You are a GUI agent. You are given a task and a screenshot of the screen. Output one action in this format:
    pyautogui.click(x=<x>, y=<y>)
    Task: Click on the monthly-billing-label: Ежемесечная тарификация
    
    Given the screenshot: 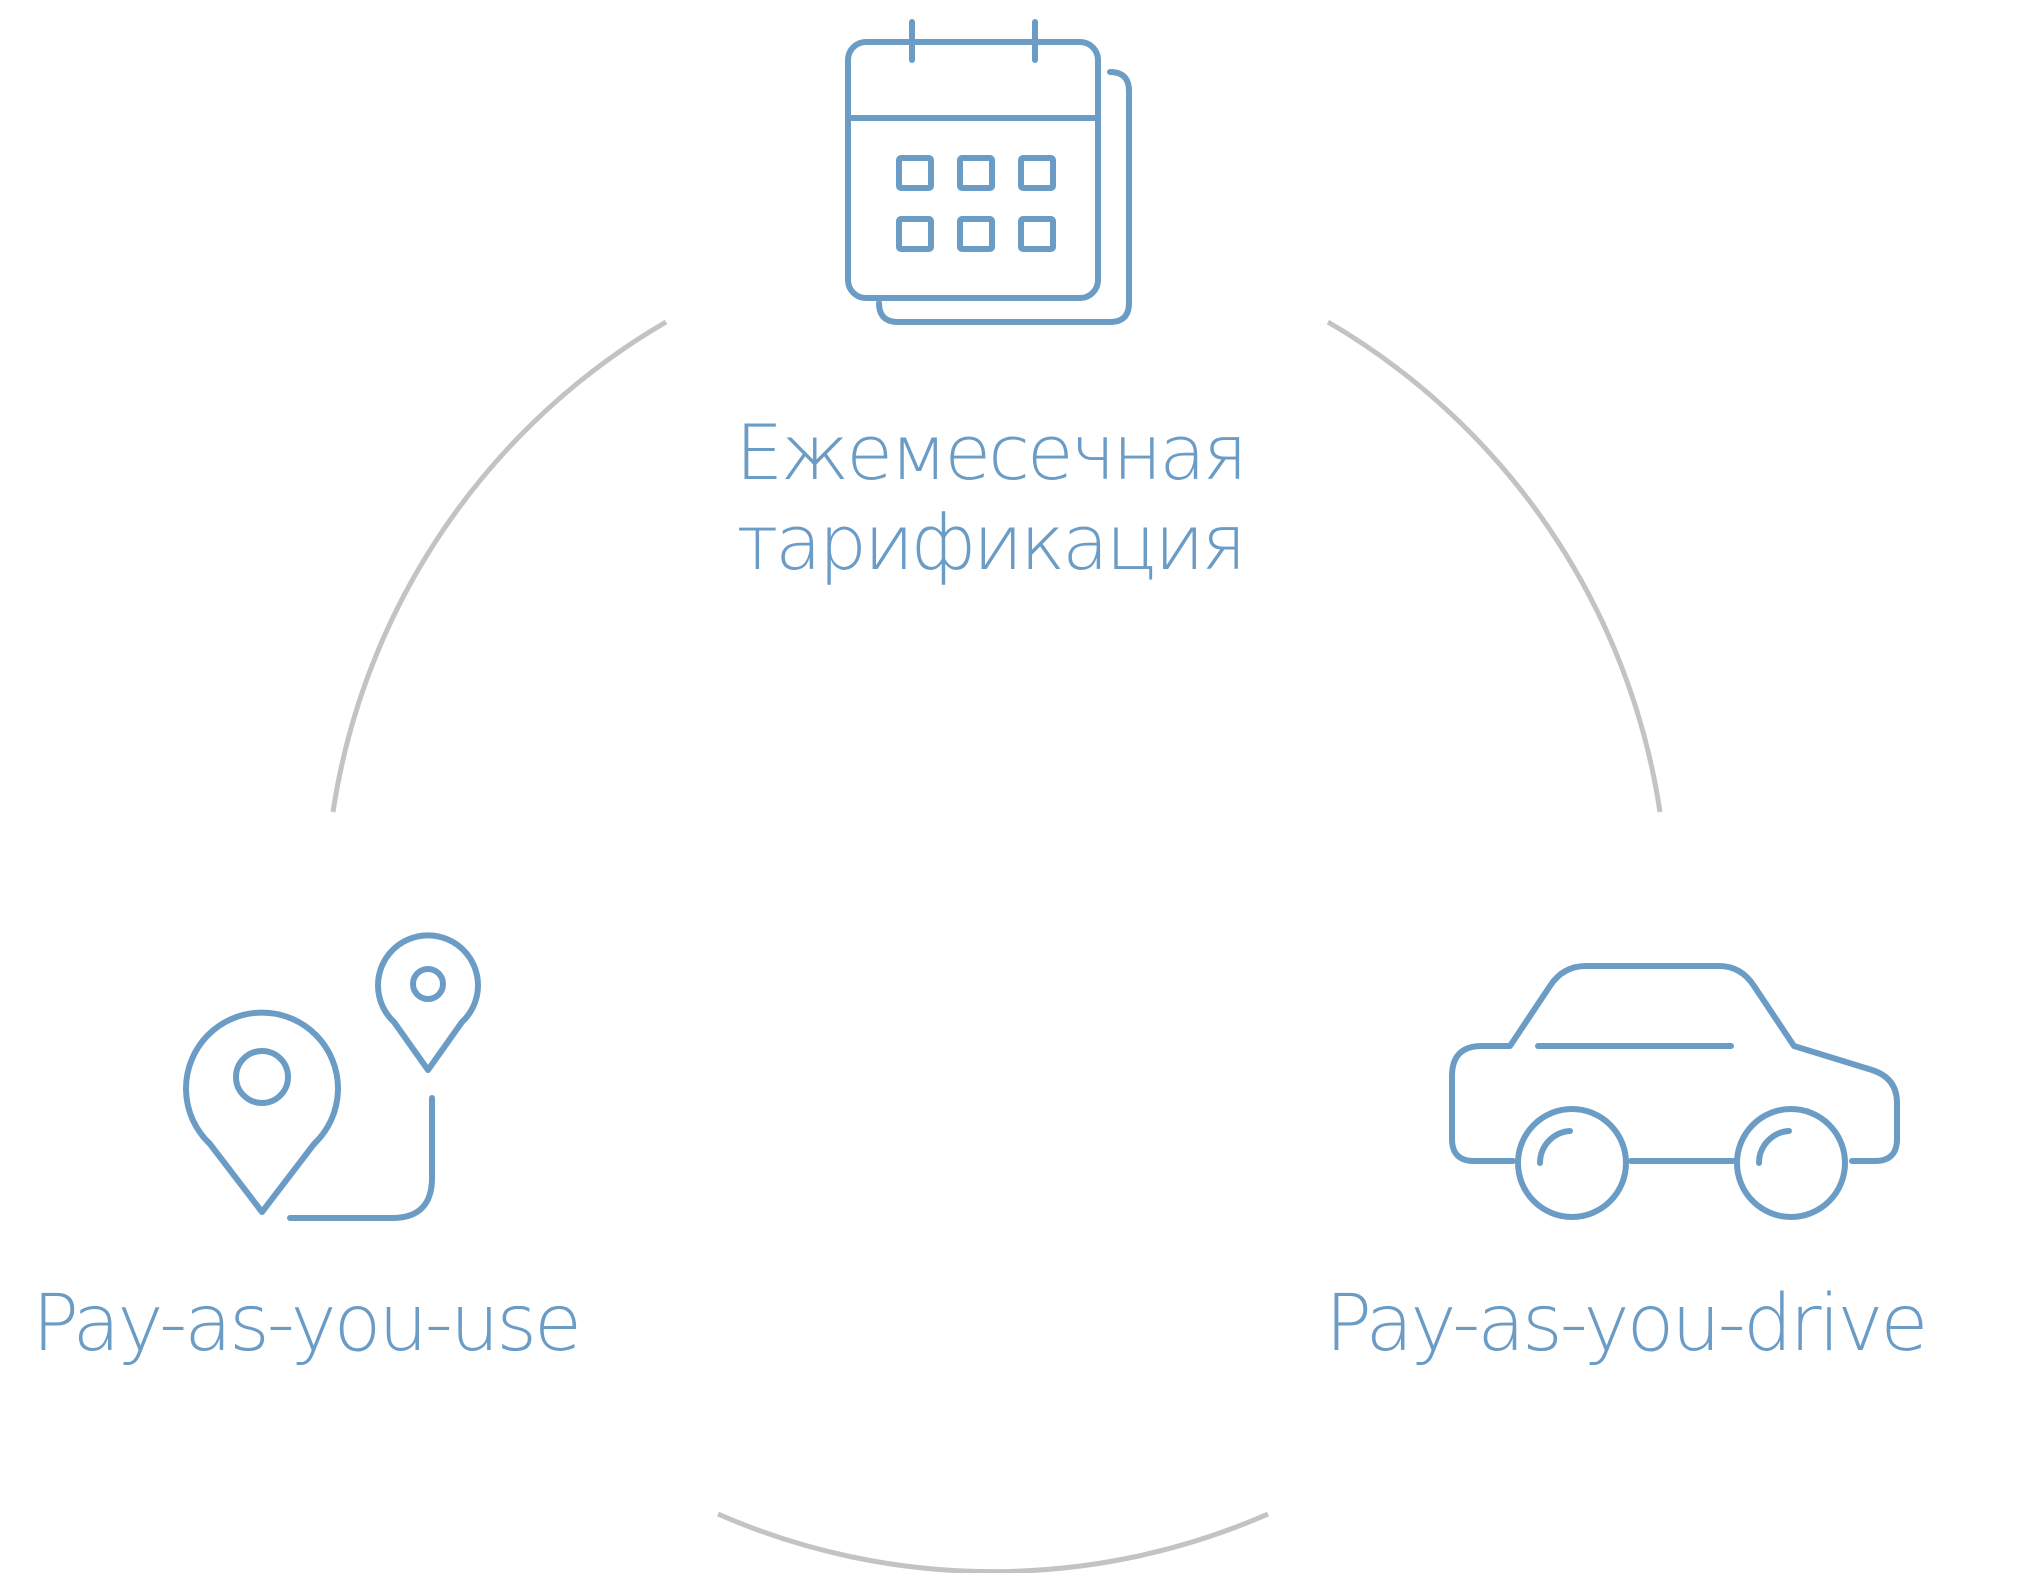 What is the action you would take?
    pyautogui.click(x=990, y=497)
    